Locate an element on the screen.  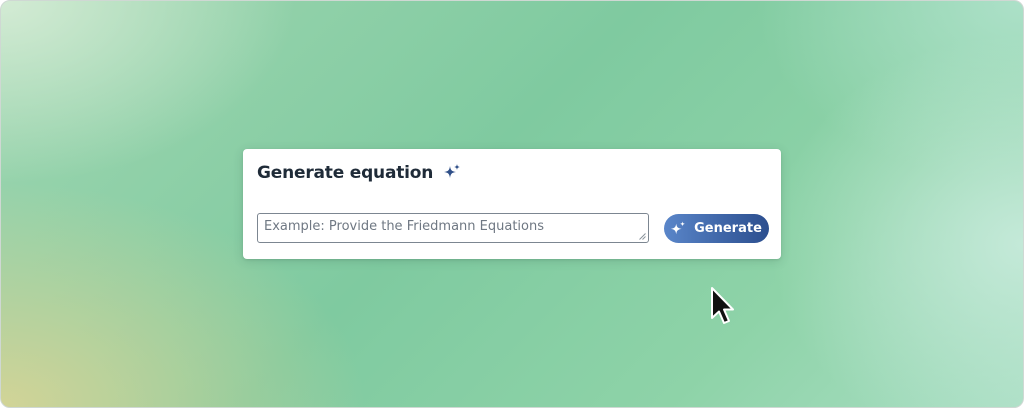
card-header: Generate equation is located at coordinates (359, 173).